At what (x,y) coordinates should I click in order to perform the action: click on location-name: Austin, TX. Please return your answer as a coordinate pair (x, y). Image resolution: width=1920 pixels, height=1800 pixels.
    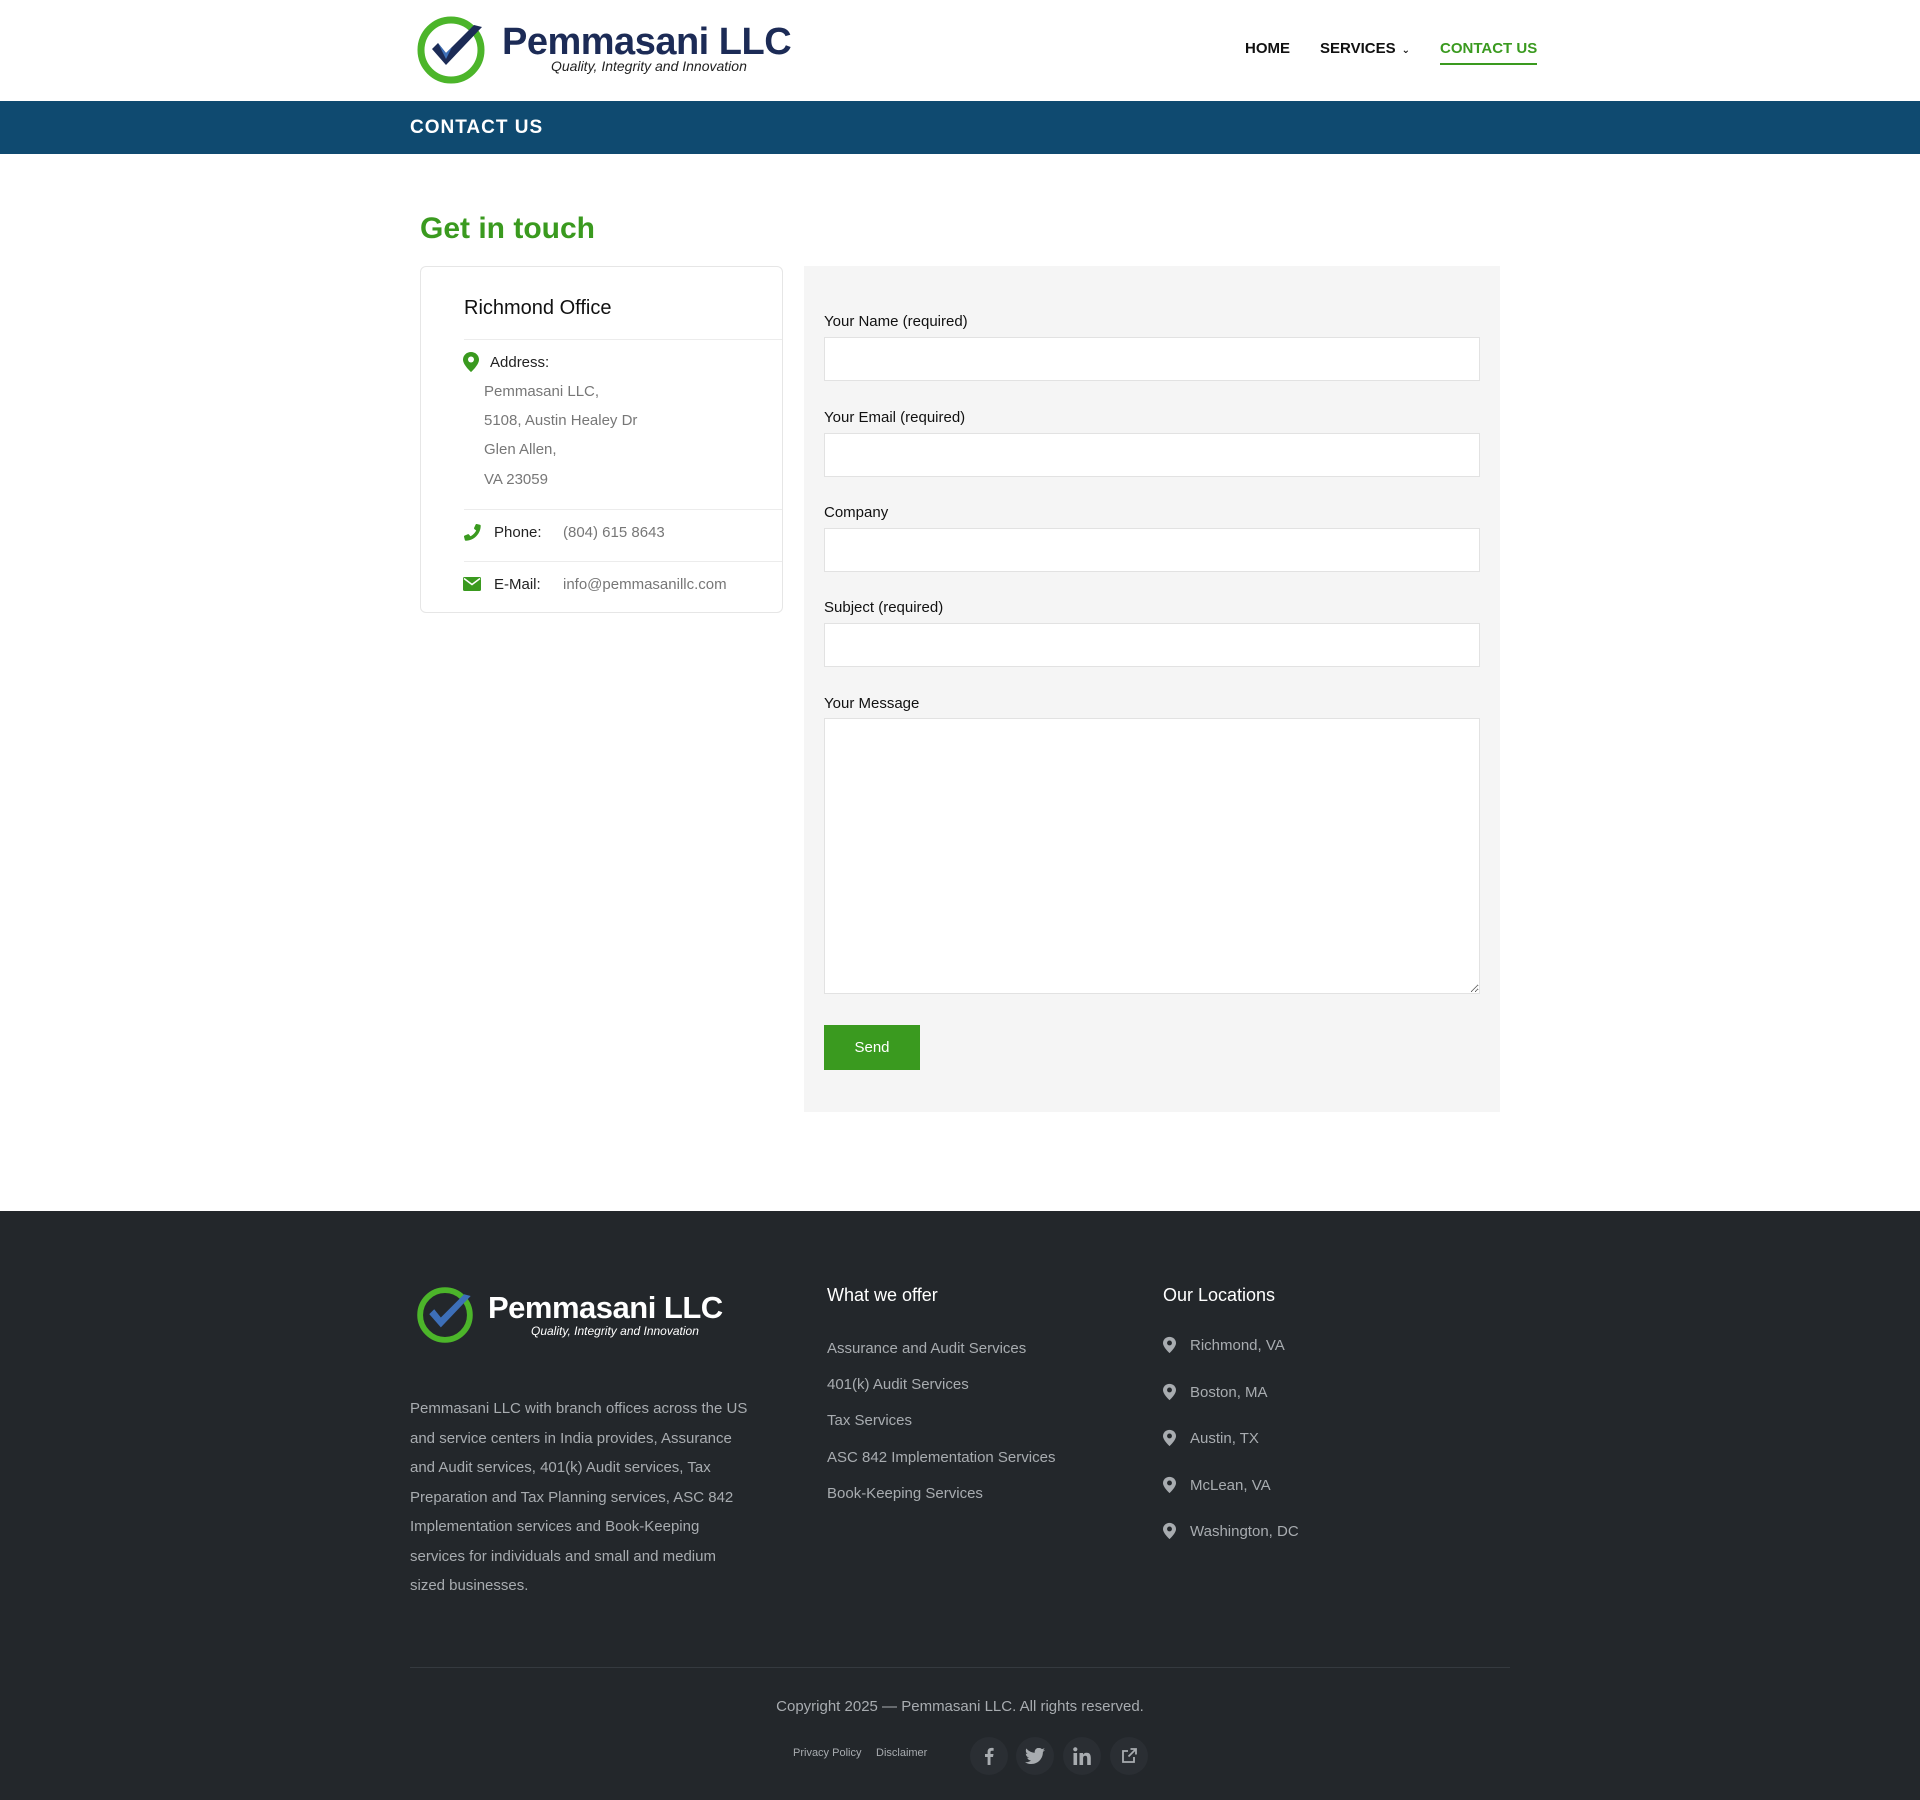
    Looking at the image, I should click on (1224, 1438).